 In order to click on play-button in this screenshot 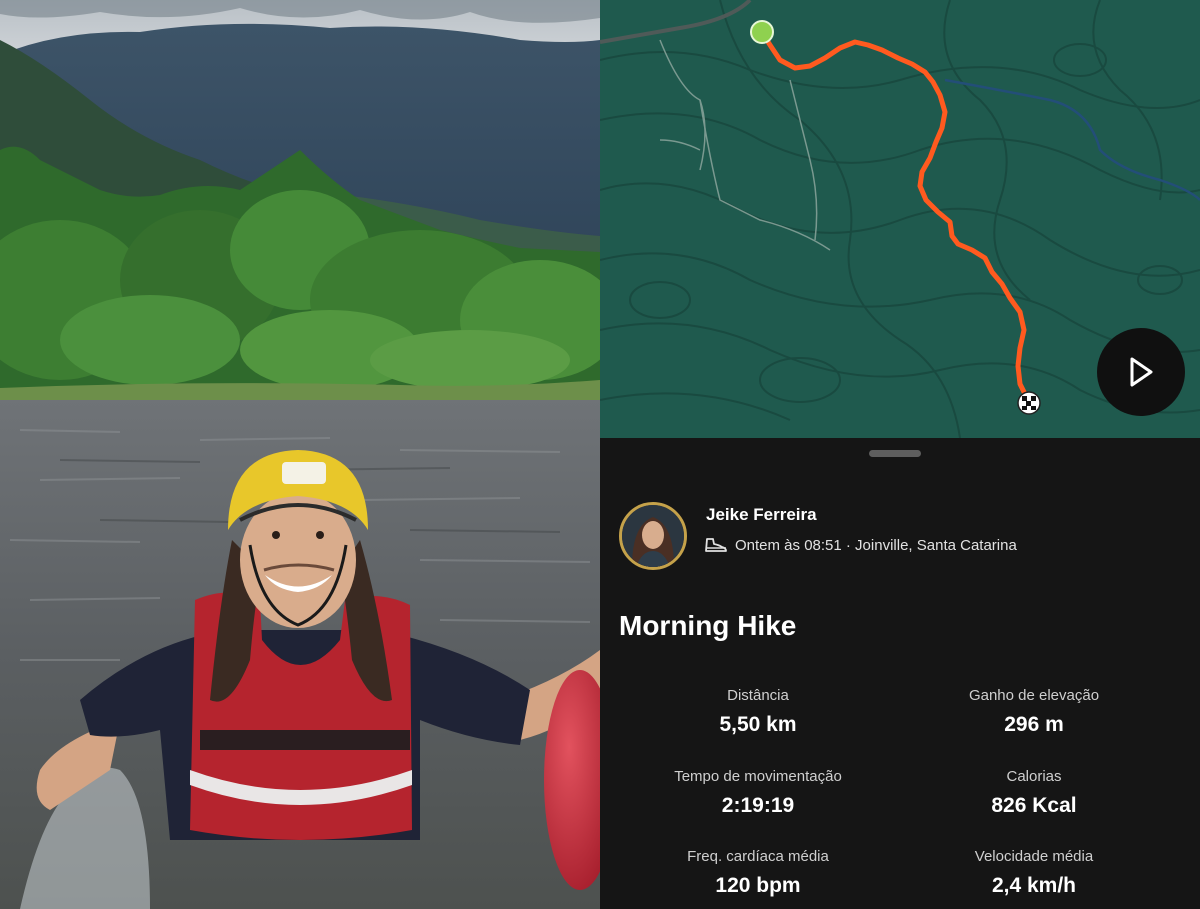, I will do `click(1141, 372)`.